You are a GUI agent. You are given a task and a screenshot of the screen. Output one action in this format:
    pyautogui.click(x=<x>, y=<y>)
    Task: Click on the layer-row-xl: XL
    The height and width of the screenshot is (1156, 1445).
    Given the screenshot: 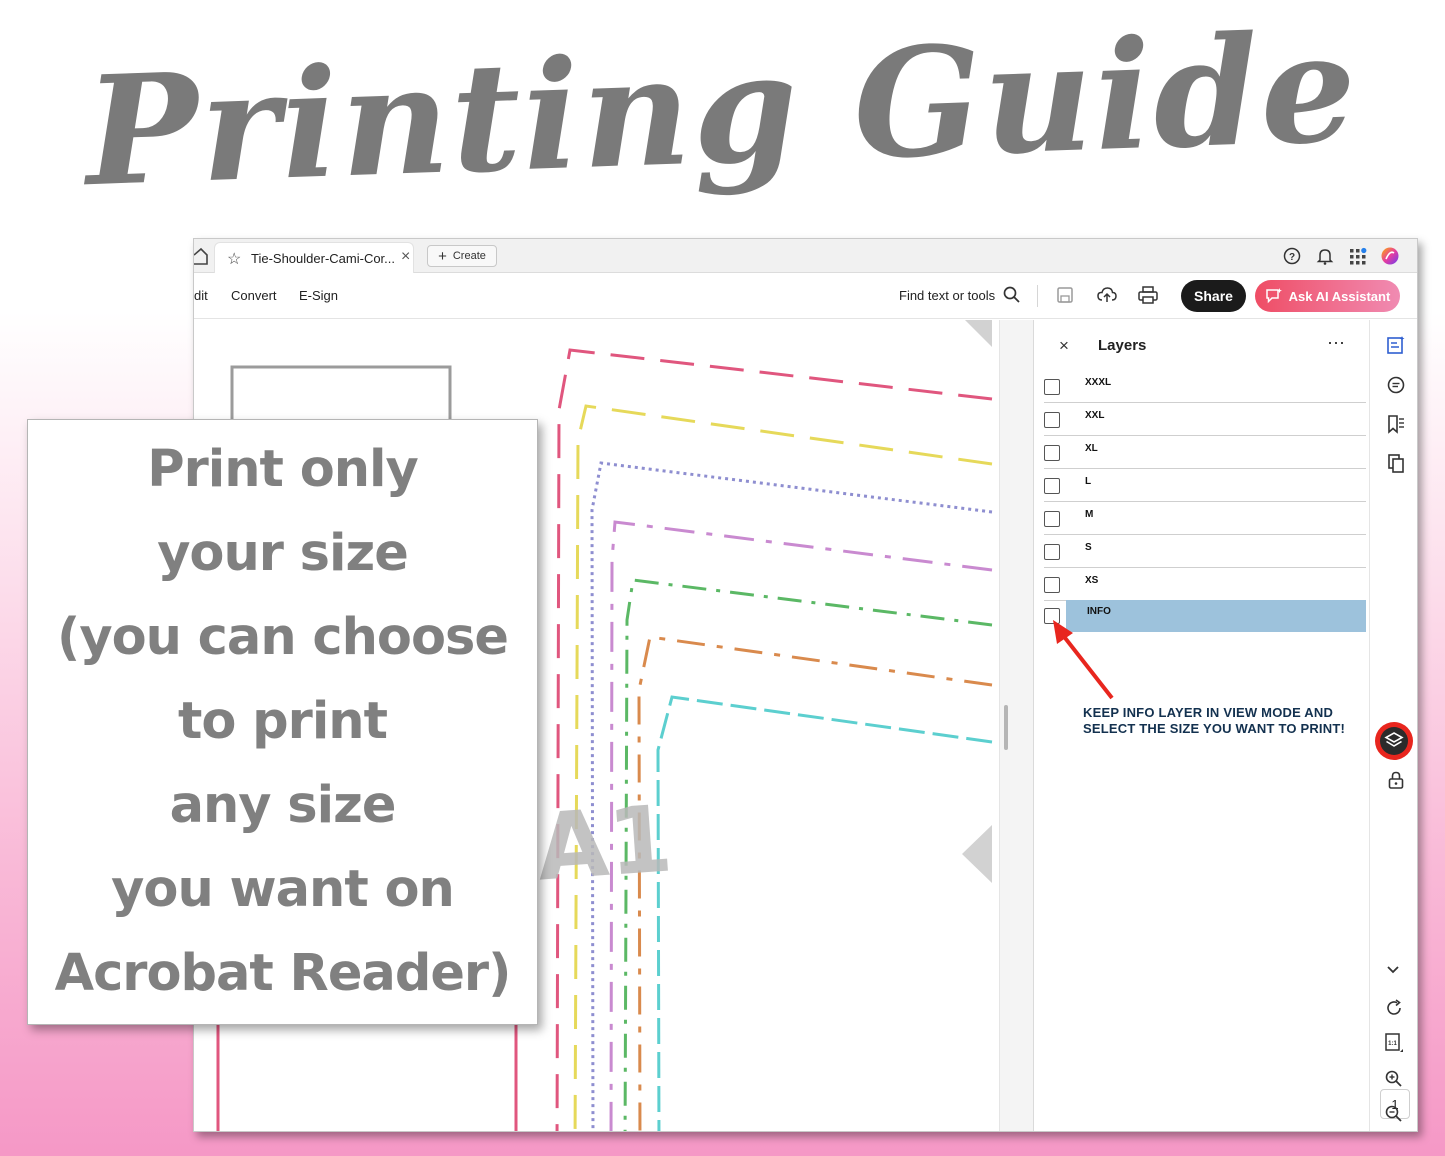 What is the action you would take?
    pyautogui.click(x=1205, y=453)
    